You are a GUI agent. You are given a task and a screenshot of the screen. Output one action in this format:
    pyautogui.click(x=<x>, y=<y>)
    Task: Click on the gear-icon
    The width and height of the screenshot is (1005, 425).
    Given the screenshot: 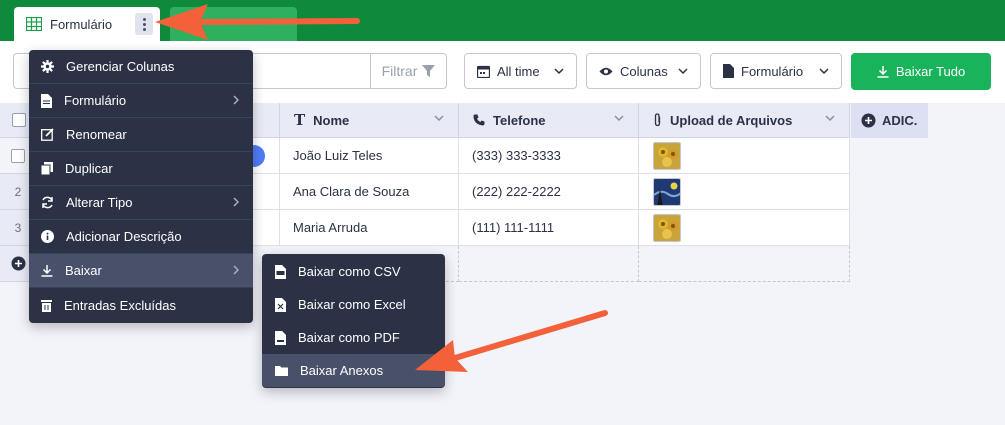 What is the action you would take?
    pyautogui.click(x=47, y=66)
    